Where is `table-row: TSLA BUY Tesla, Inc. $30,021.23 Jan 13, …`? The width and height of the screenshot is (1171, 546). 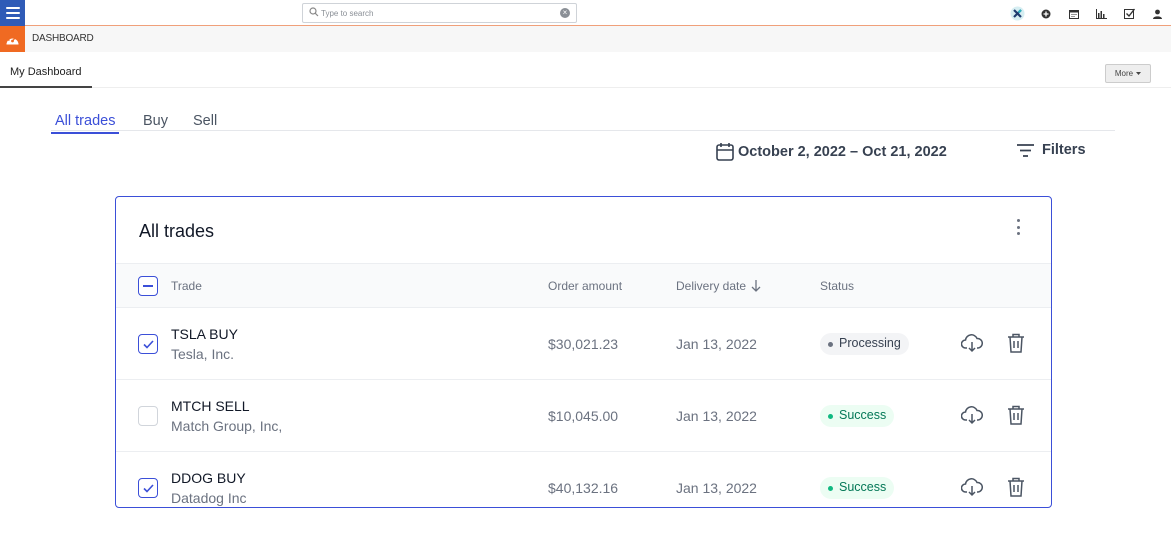
table-row: TSLA BUY Tesla, Inc. $30,021.23 Jan 13, … is located at coordinates (583, 344).